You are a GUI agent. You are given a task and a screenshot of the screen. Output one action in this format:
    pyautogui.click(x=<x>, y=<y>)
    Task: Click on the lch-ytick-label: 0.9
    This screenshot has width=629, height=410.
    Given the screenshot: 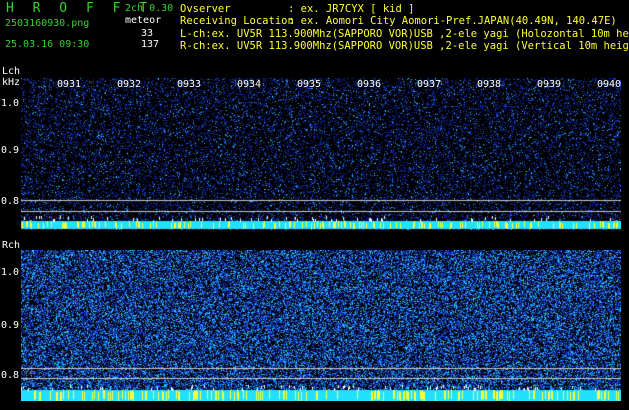 What is the action you would take?
    pyautogui.click(x=10, y=150)
    